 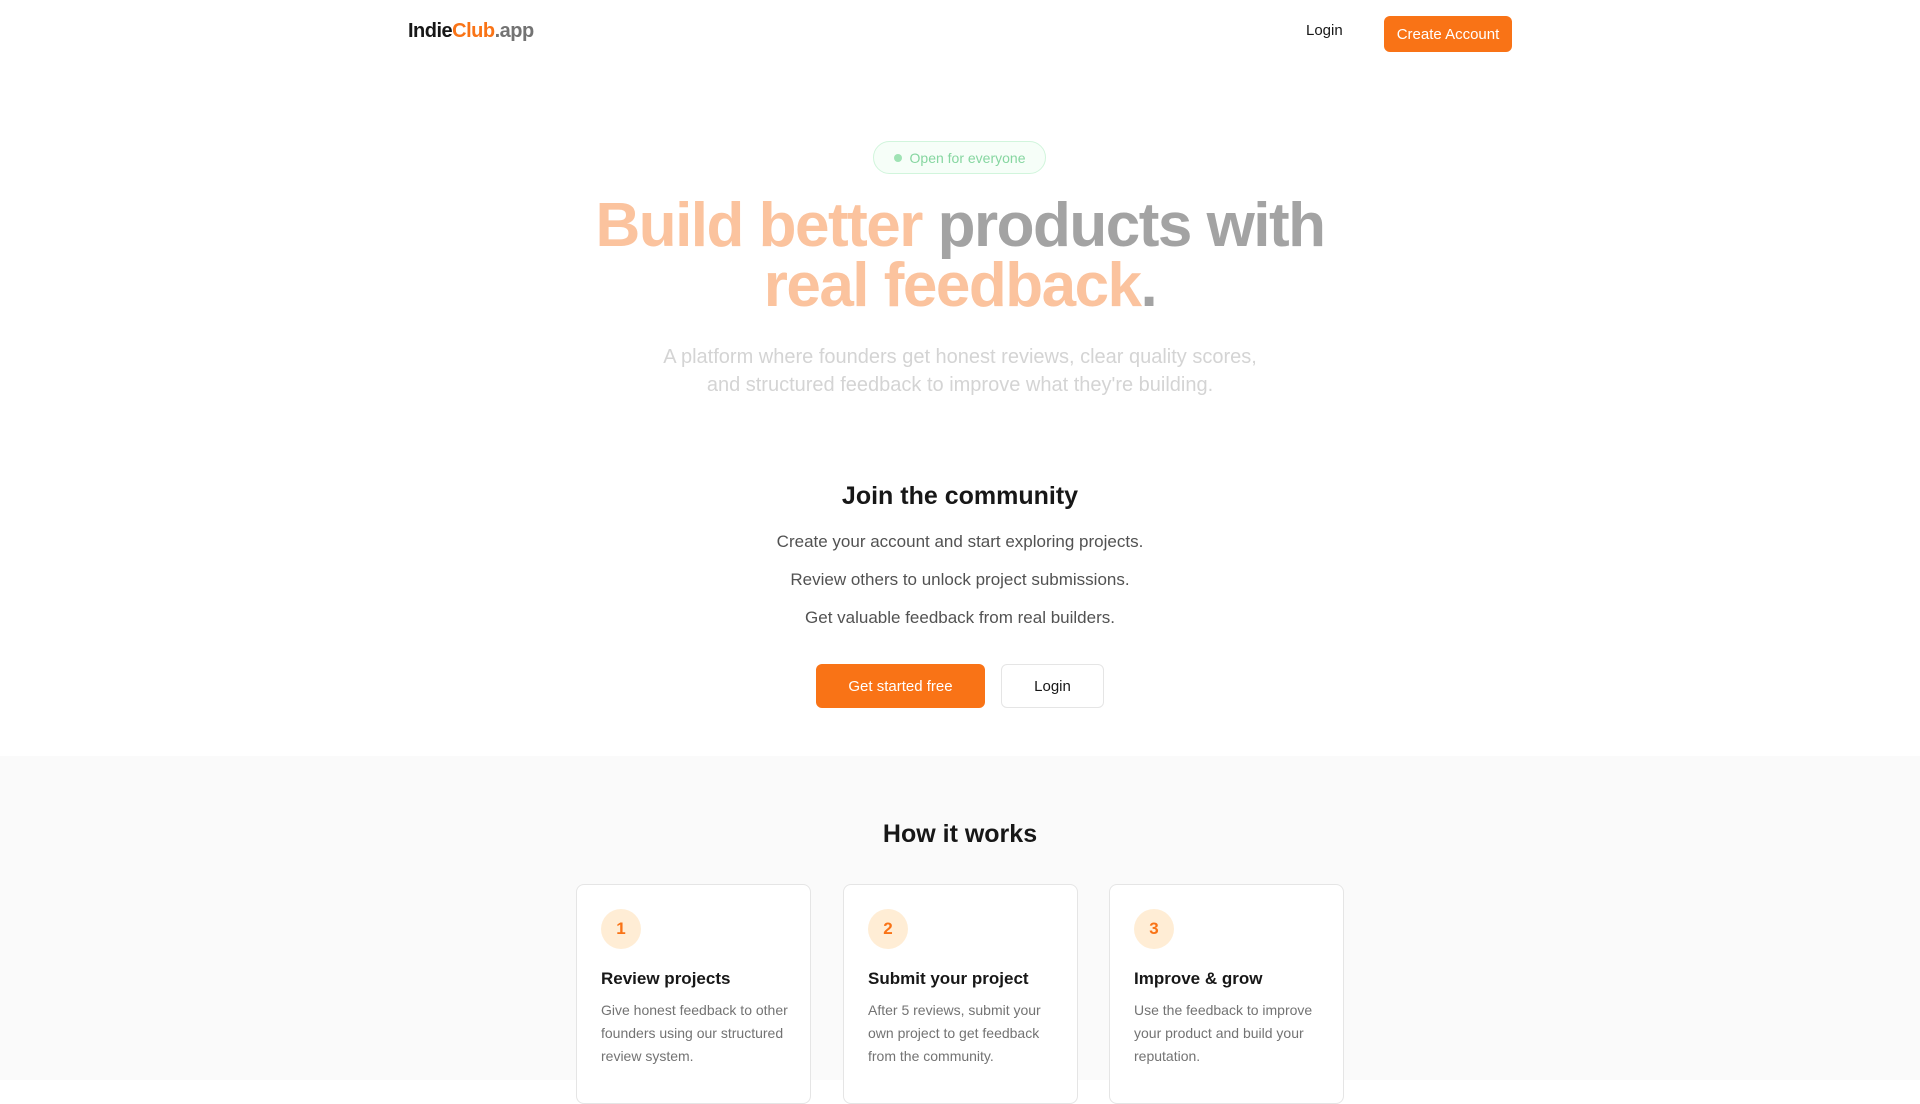 I want to click on create-account-button: Create Account, so click(x=1448, y=34).